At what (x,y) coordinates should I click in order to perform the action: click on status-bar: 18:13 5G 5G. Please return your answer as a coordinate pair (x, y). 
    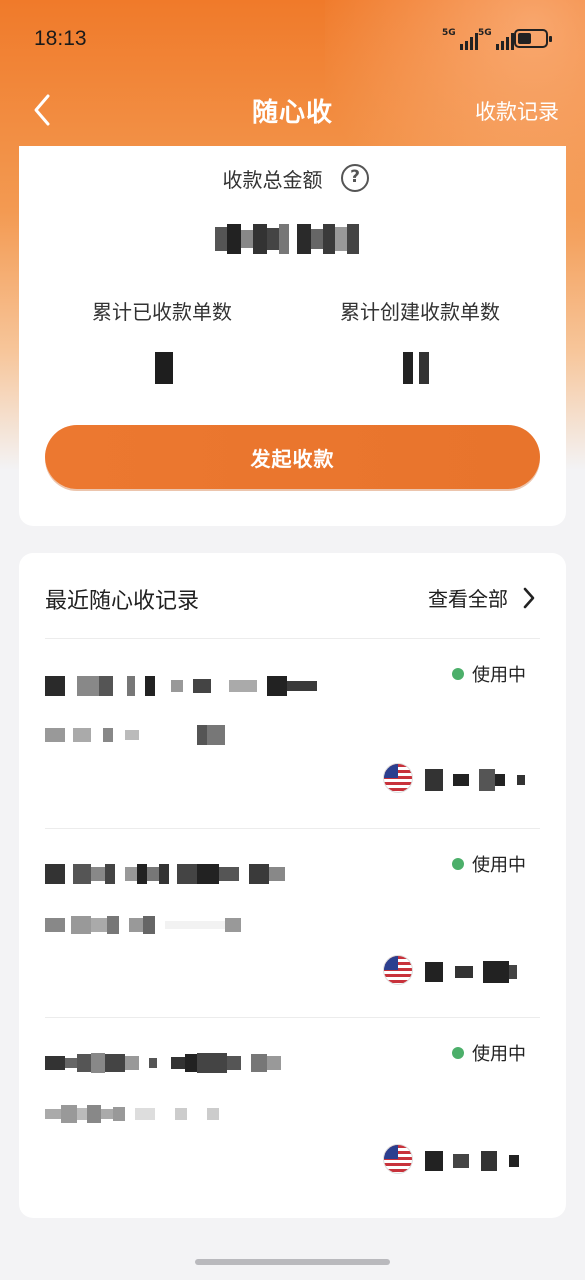
    Looking at the image, I should click on (292, 40).